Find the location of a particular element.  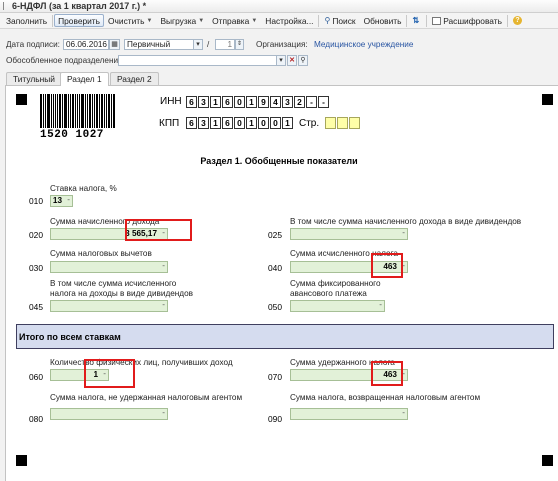

search-label: Поиск is located at coordinates (344, 20).